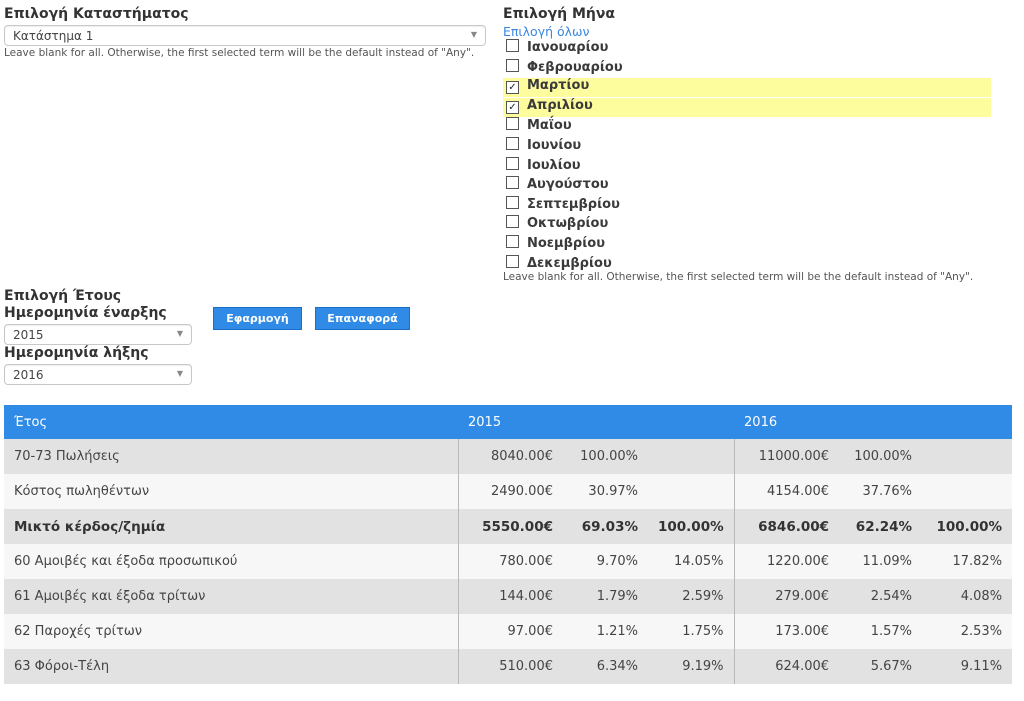  I want to click on pct-sales-2015: 1.21%, so click(605, 631).